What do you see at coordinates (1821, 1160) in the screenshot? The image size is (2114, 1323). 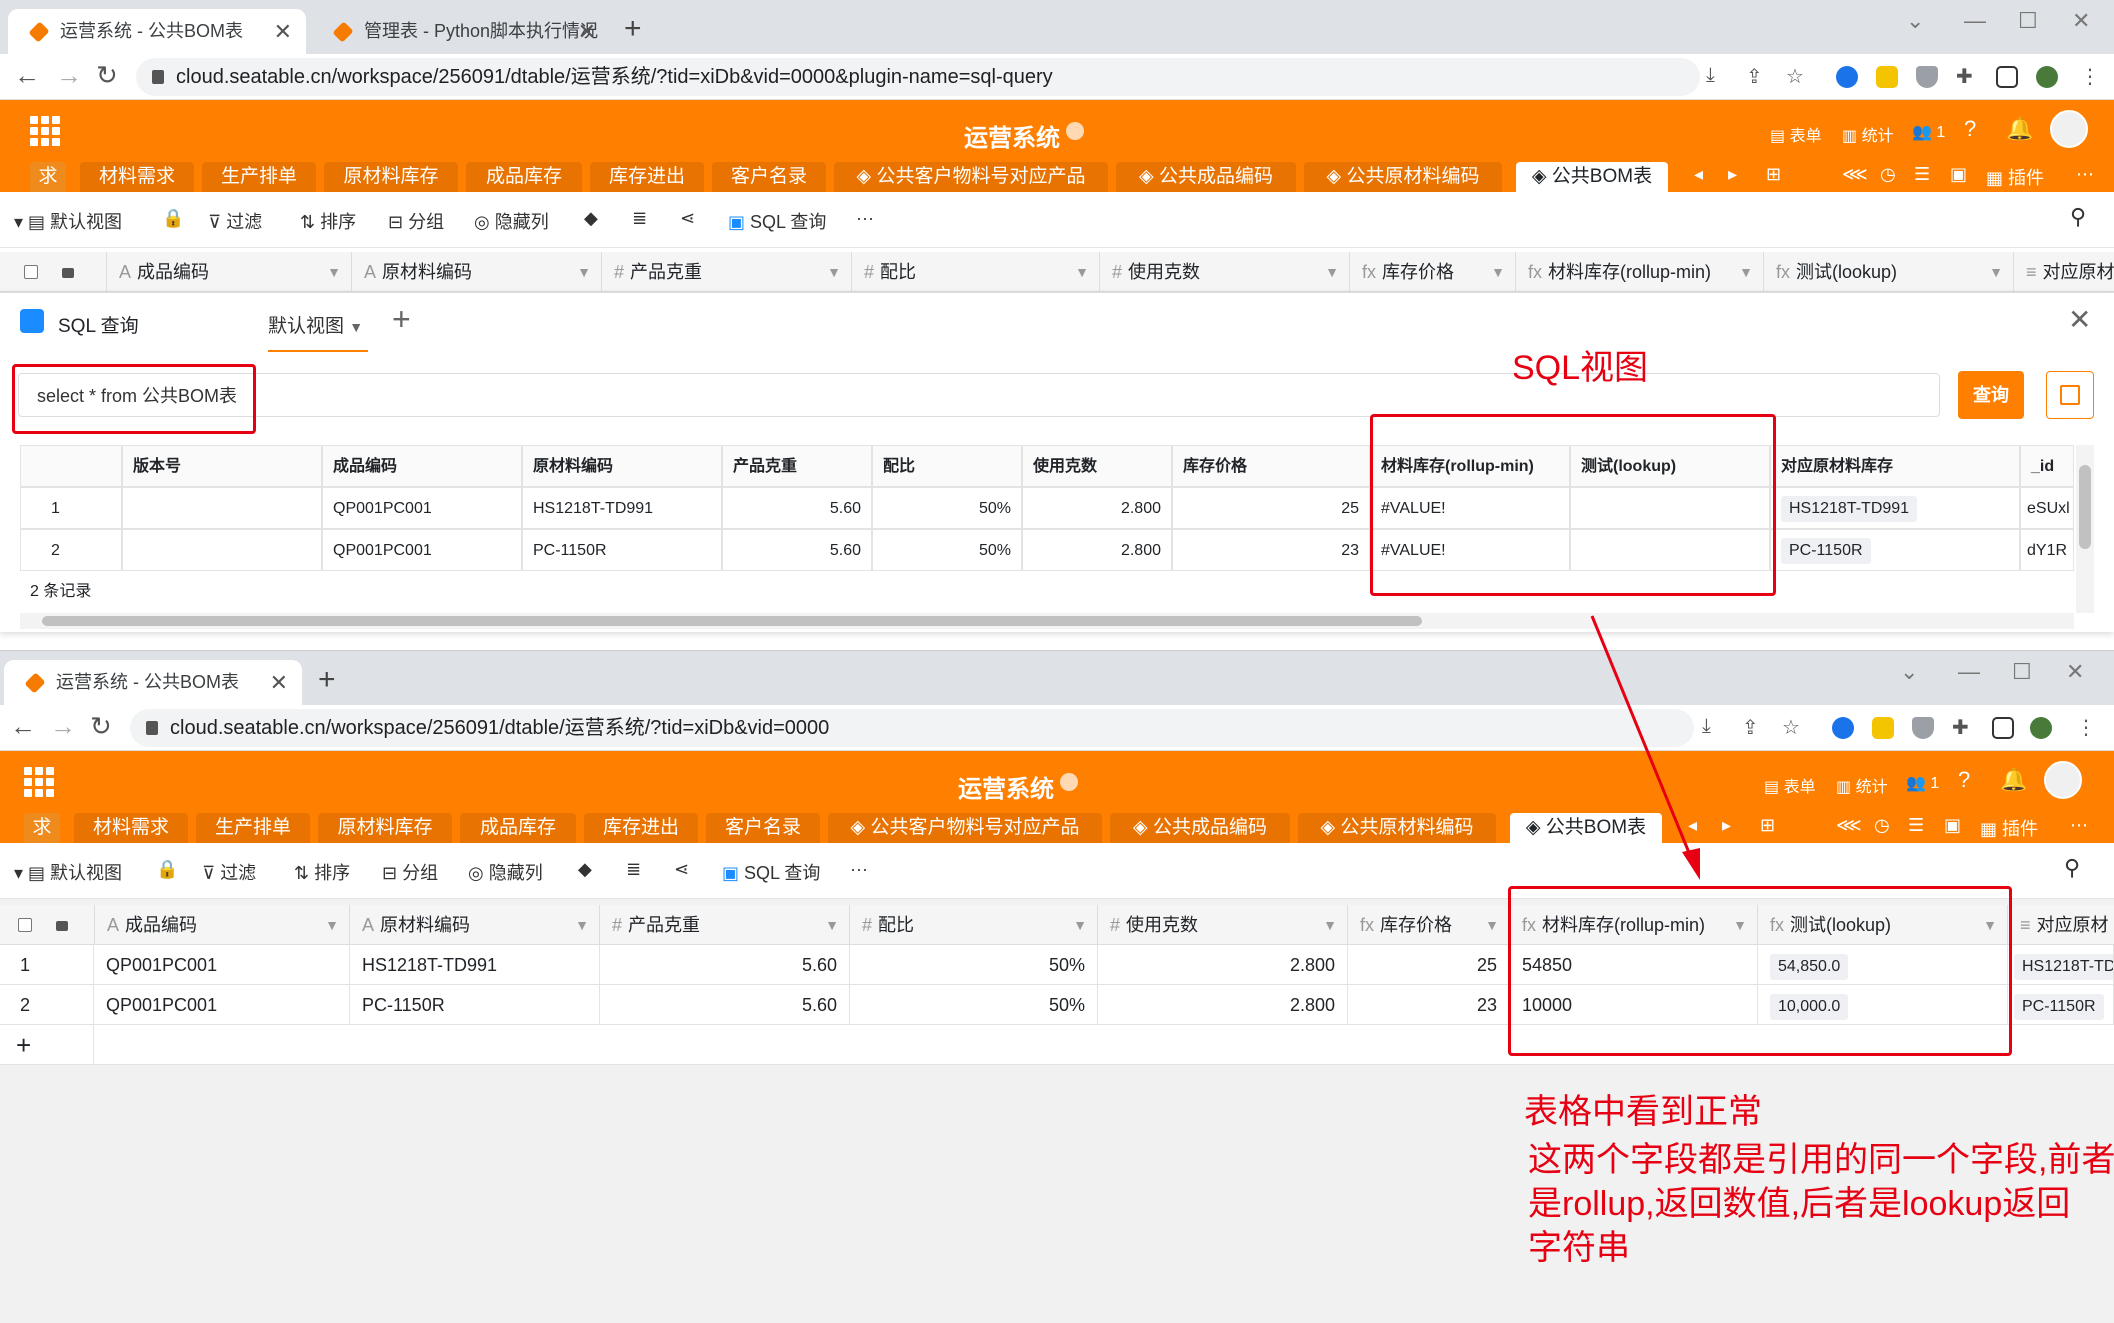 I see `annotation-note-line2: 这两个字段都是引用的同一个字段,前者` at bounding box center [1821, 1160].